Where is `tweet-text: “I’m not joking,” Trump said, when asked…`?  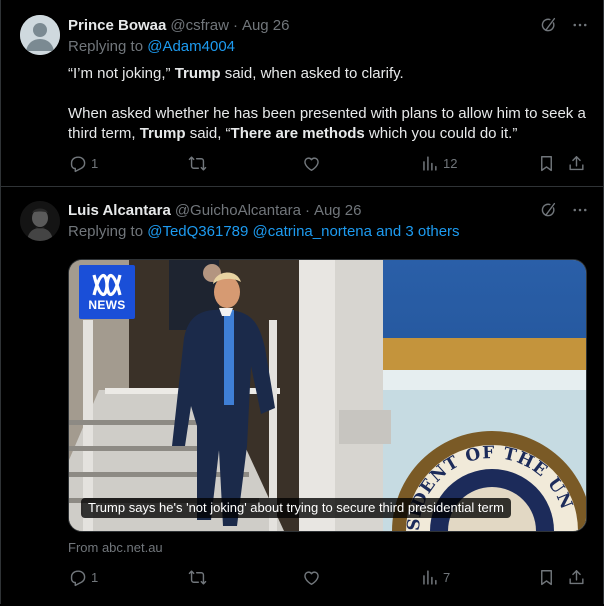 tweet-text: “I’m not joking,” Trump said, when asked… is located at coordinates (328, 104).